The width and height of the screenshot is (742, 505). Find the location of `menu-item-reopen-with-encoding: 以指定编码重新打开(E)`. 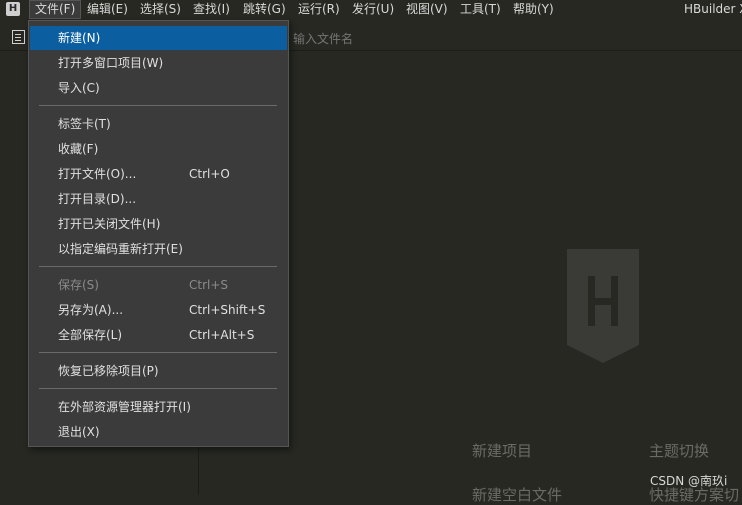

menu-item-reopen-with-encoding: 以指定编码重新打开(E) is located at coordinates (158, 249).